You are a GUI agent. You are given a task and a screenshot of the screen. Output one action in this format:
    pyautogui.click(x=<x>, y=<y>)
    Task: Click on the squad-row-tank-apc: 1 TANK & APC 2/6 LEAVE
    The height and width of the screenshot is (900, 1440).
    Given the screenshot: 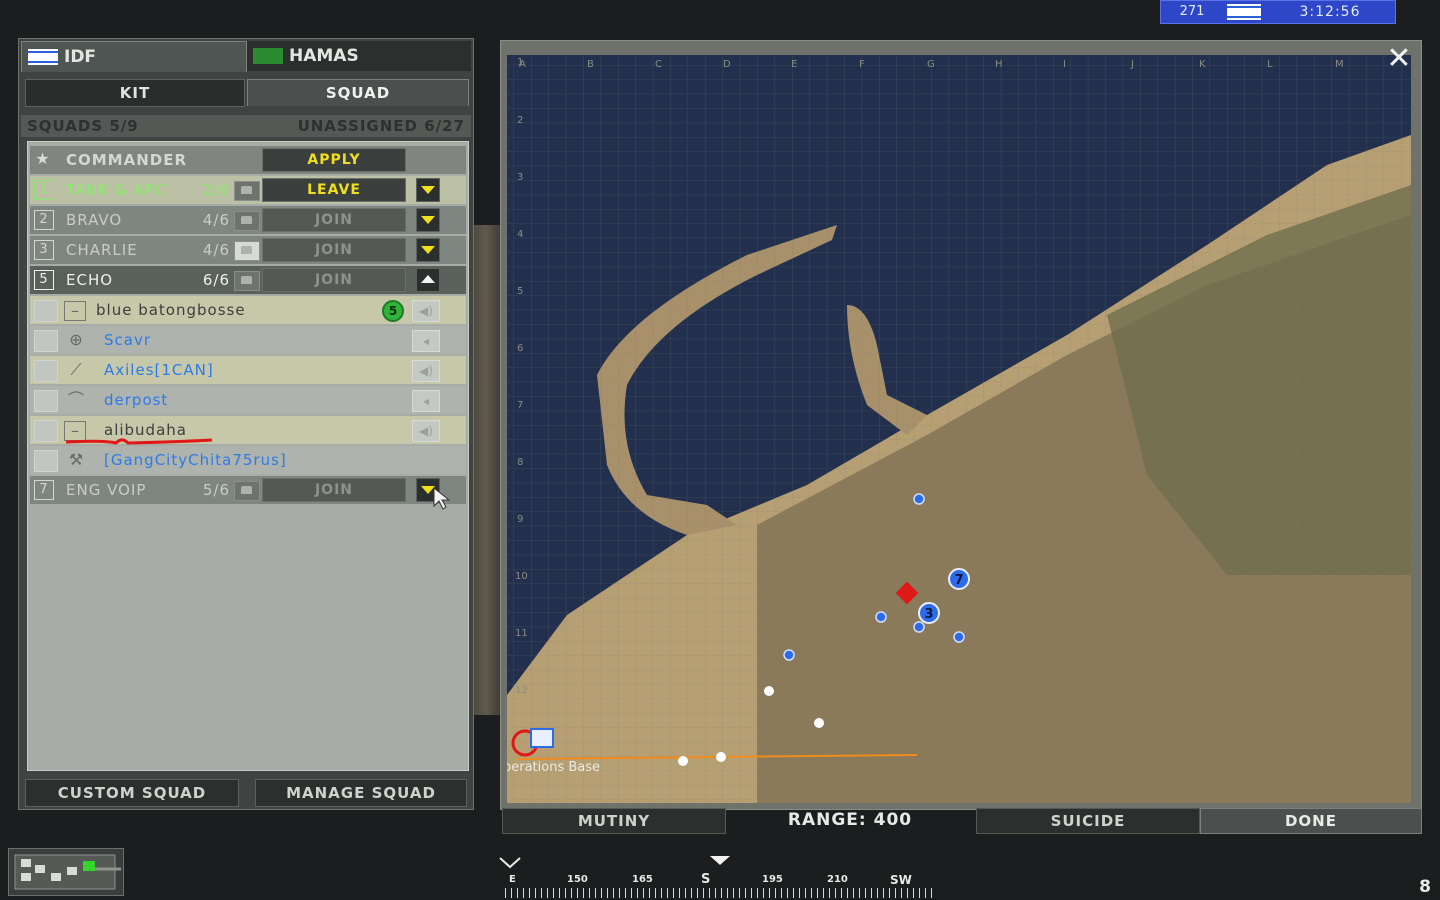 What is the action you would take?
    pyautogui.click(x=248, y=190)
    